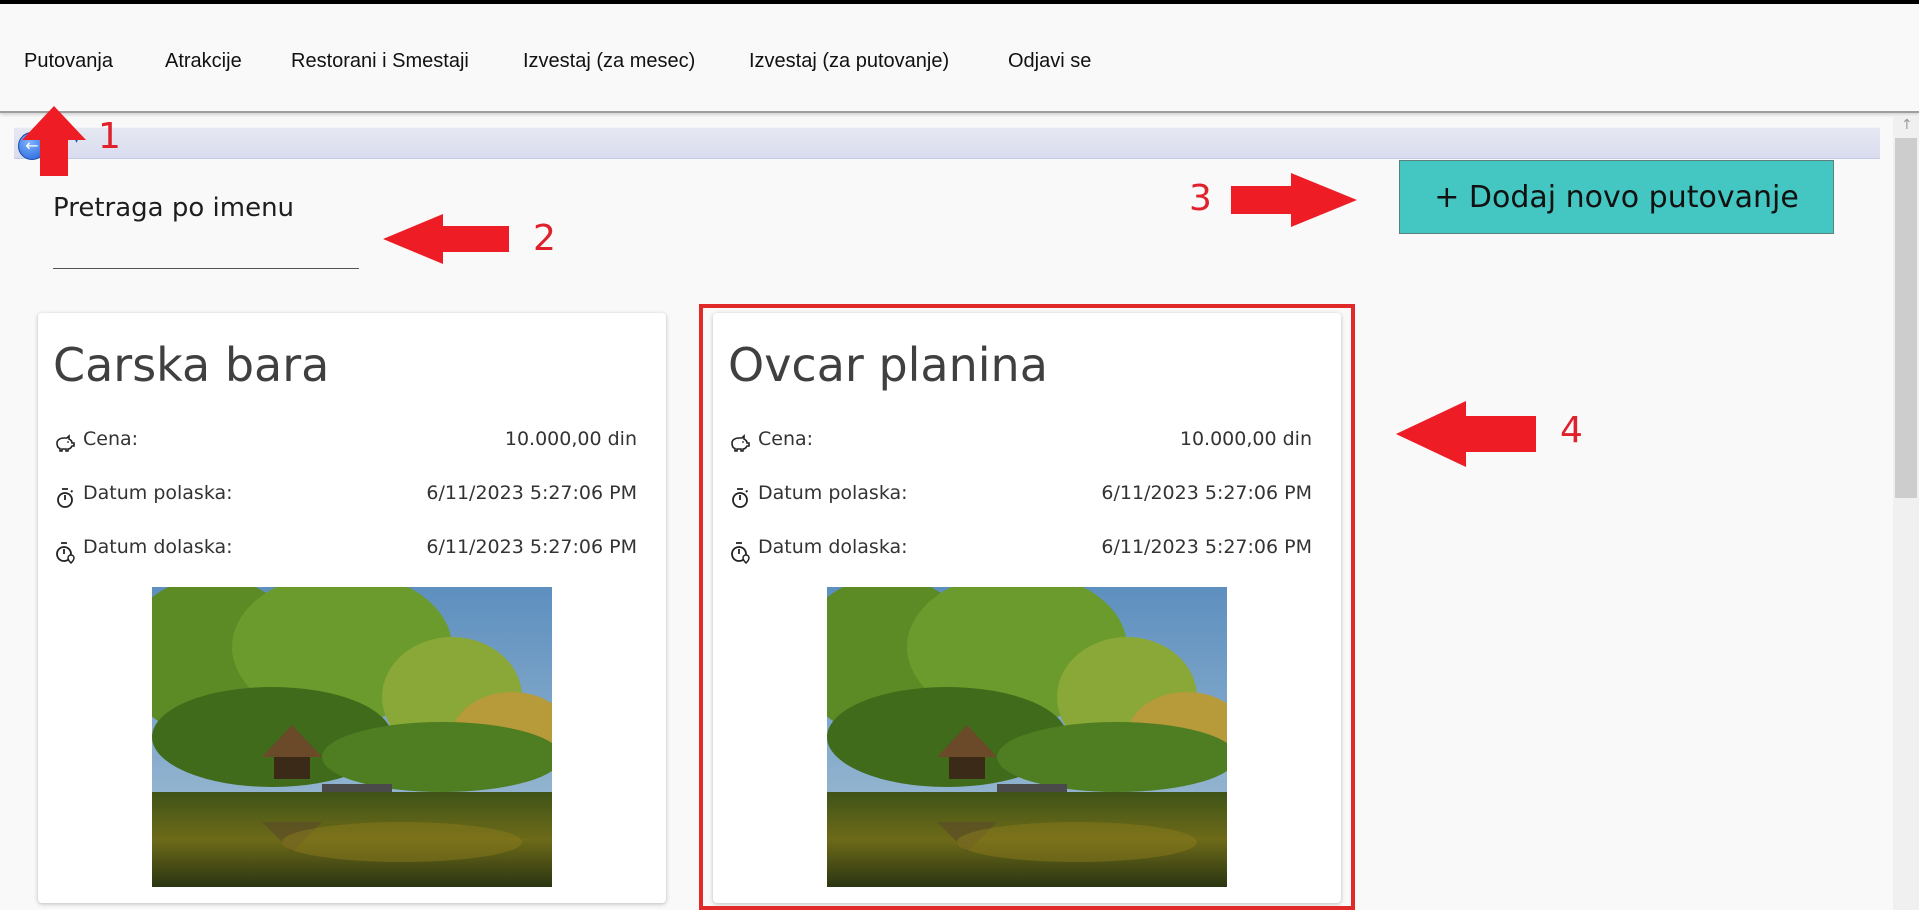 The image size is (1919, 910). I want to click on departure-row: Datum polaska: 6/11/2023 5:27:06 PM, so click(345, 496).